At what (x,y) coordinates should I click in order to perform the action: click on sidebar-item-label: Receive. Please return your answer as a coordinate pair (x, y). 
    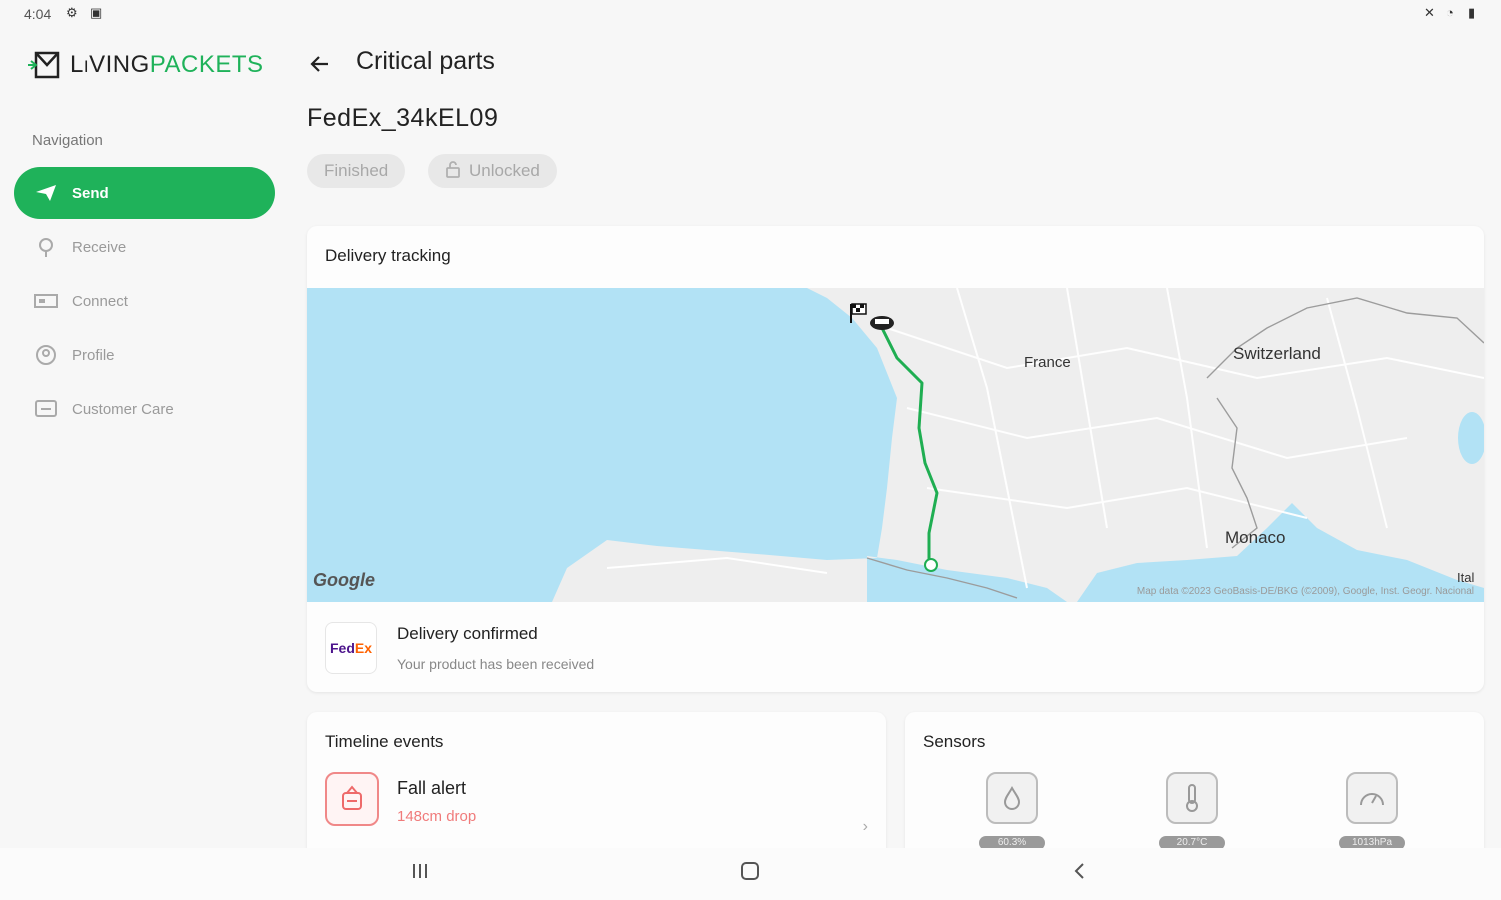
    Looking at the image, I should click on (99, 247).